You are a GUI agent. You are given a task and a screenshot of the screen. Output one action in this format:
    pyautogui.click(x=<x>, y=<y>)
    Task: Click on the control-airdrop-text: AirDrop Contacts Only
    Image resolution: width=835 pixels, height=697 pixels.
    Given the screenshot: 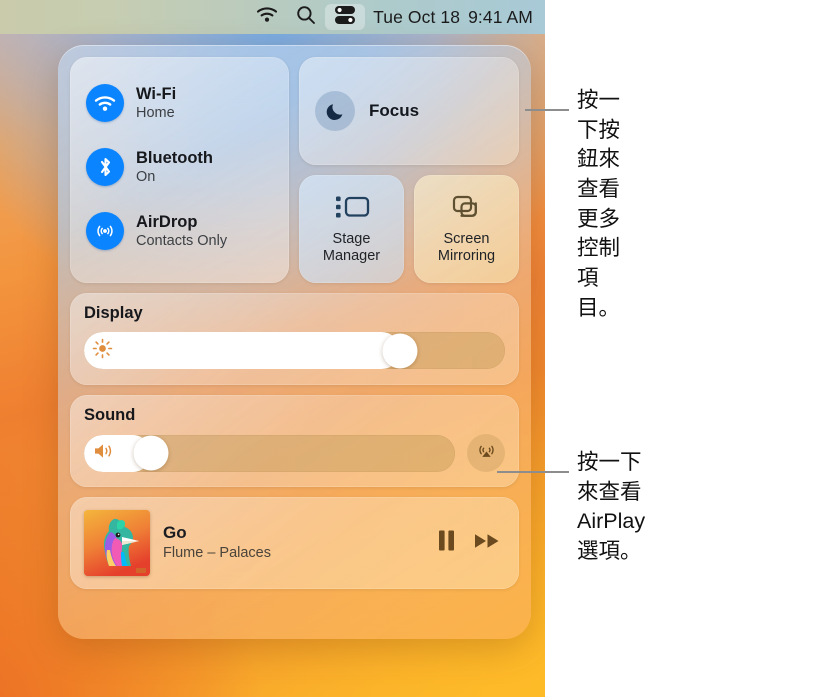 What is the action you would take?
    pyautogui.click(x=181, y=231)
    